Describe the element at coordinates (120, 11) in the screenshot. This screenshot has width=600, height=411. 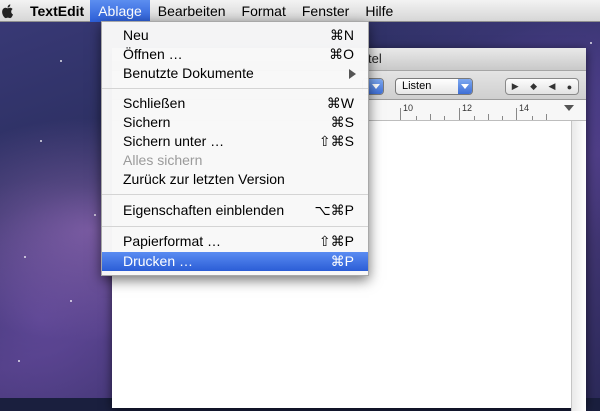
I see `menu-ablage: Ablage` at that location.